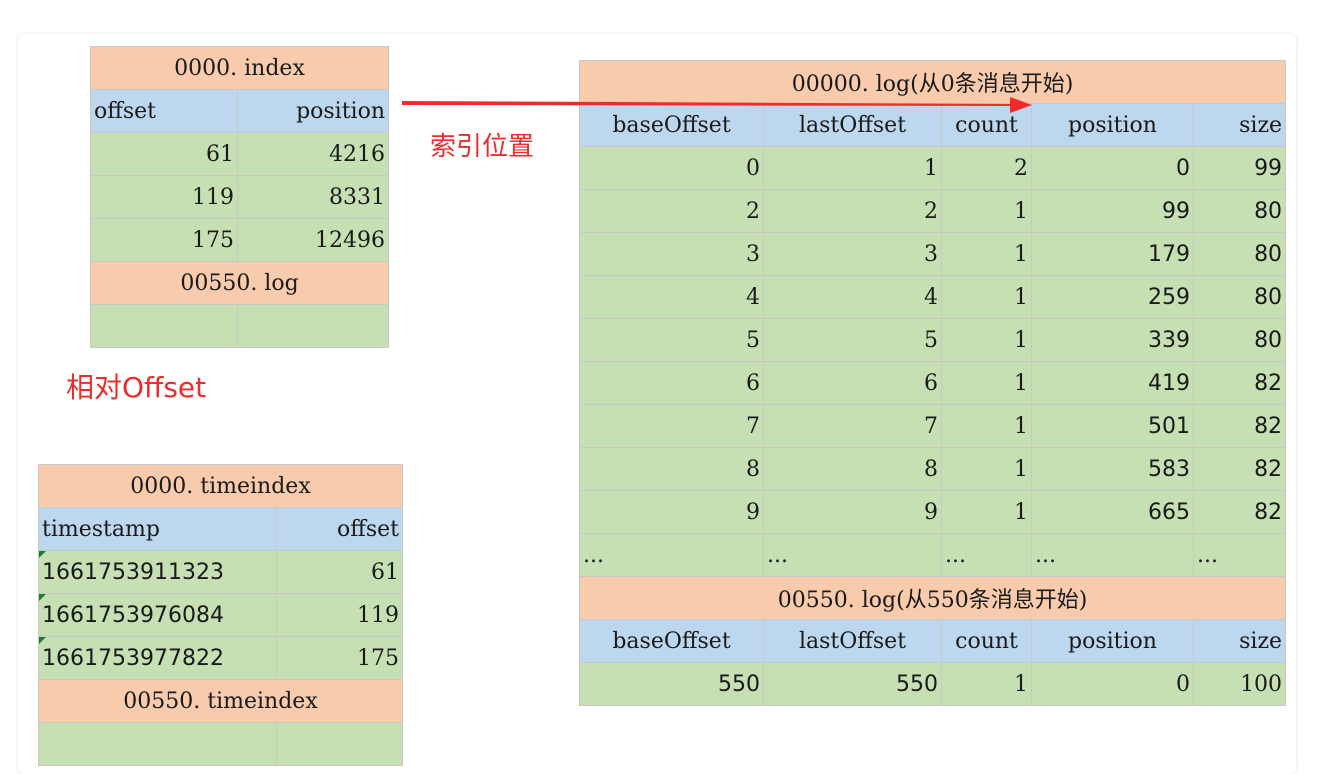  What do you see at coordinates (717, 105) in the screenshot?
I see `arrow-shape` at bounding box center [717, 105].